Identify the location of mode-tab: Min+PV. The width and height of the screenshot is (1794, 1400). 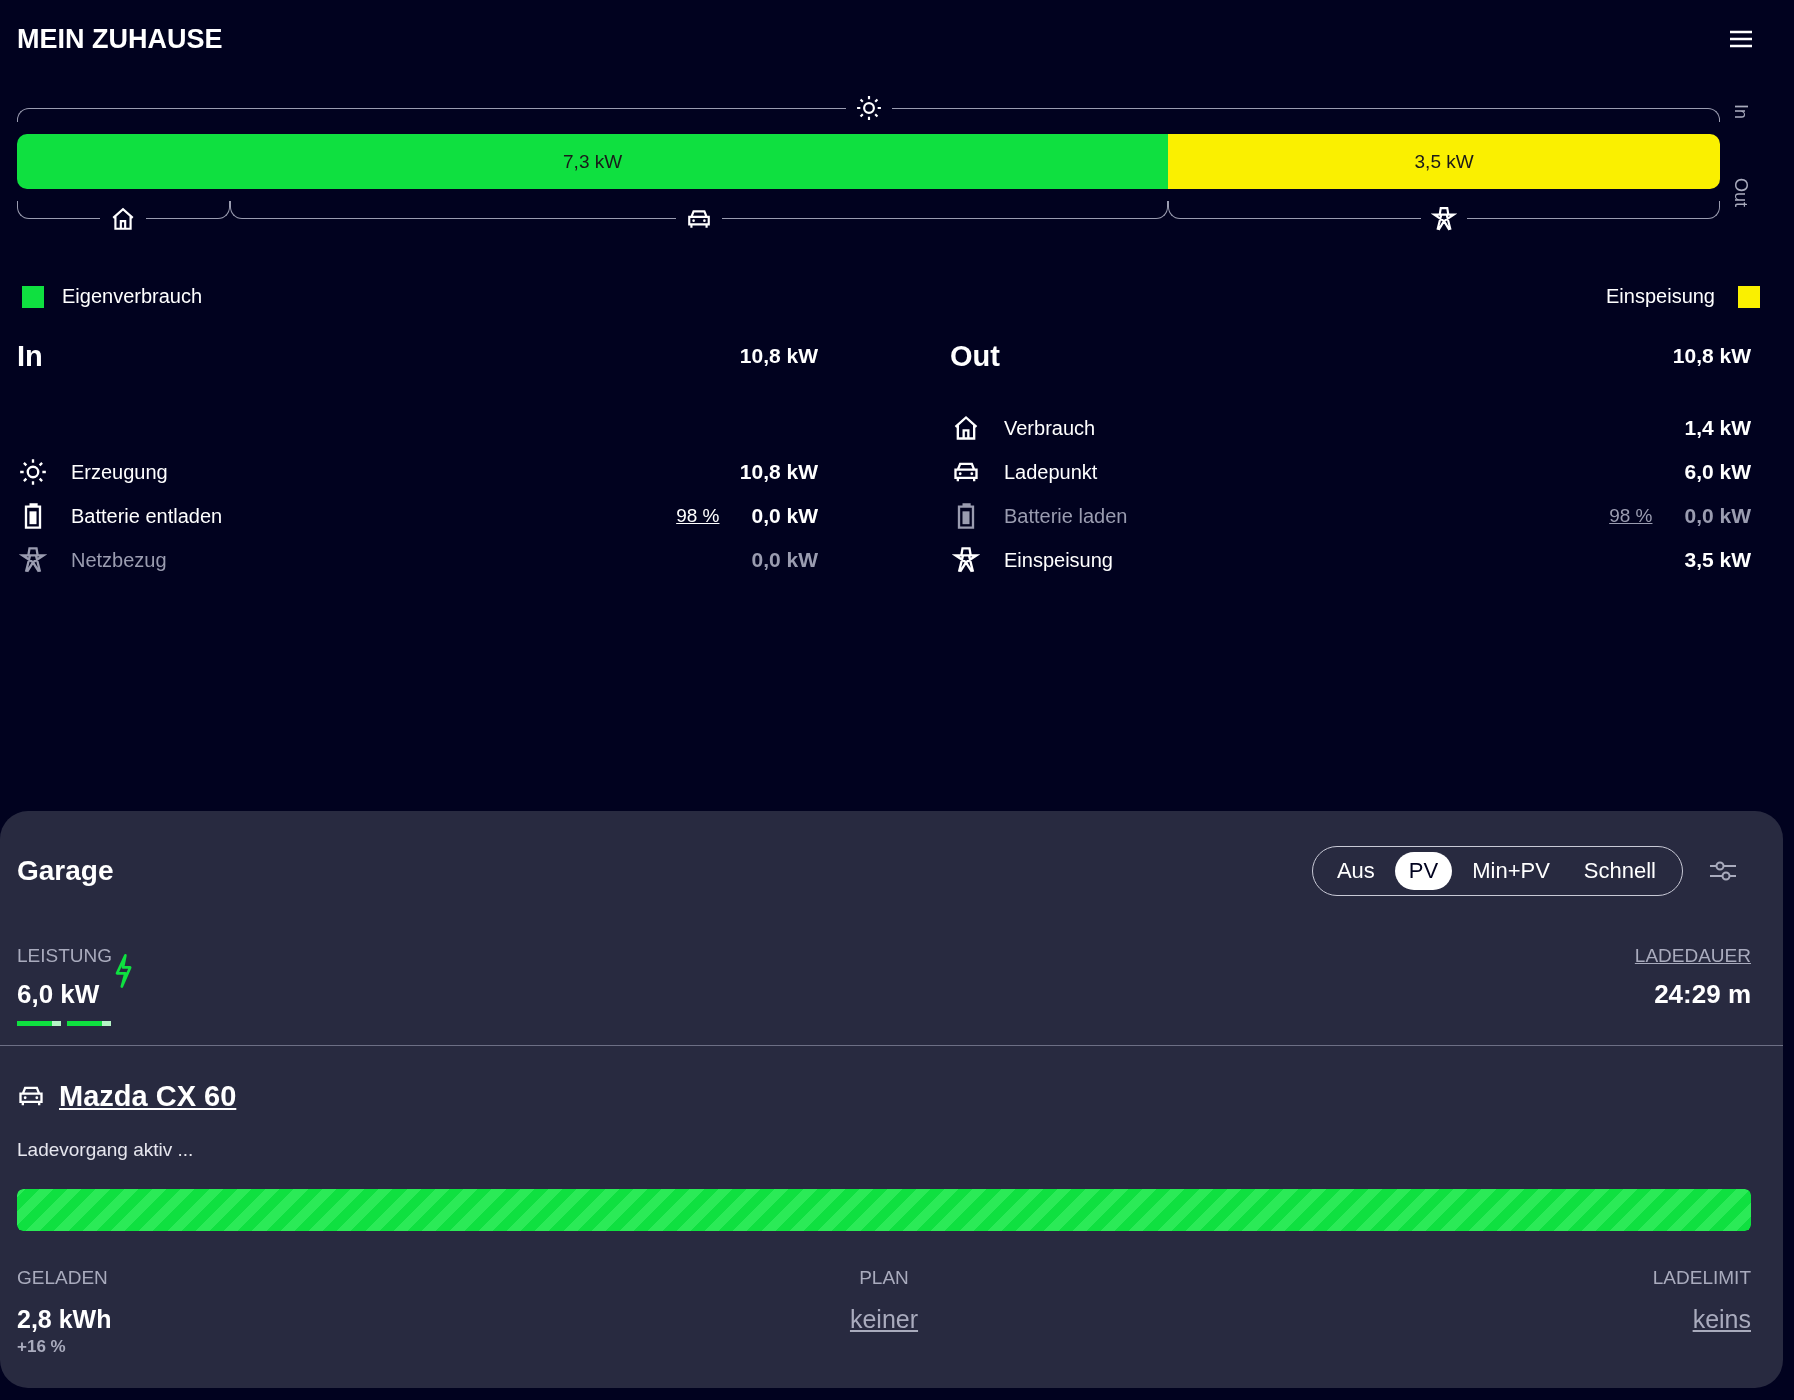
(1511, 871).